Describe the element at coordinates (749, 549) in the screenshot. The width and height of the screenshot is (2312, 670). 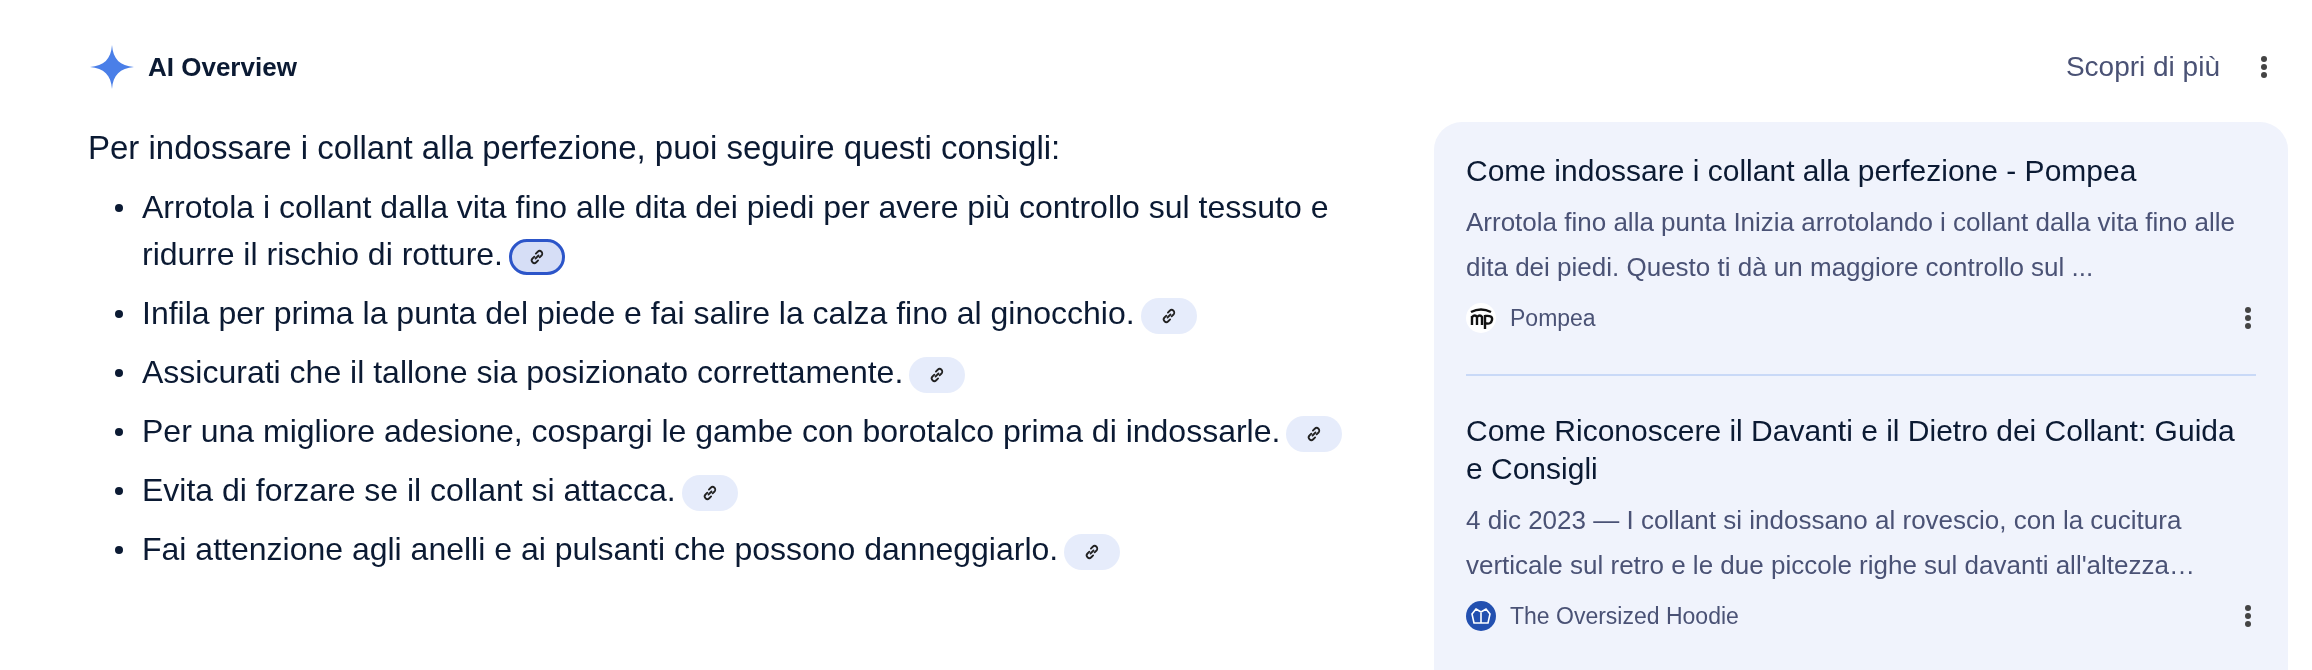
I see `tip-text: Fai attenzione agli anelli e ai pulsanti che possono danneggiarlo.` at that location.